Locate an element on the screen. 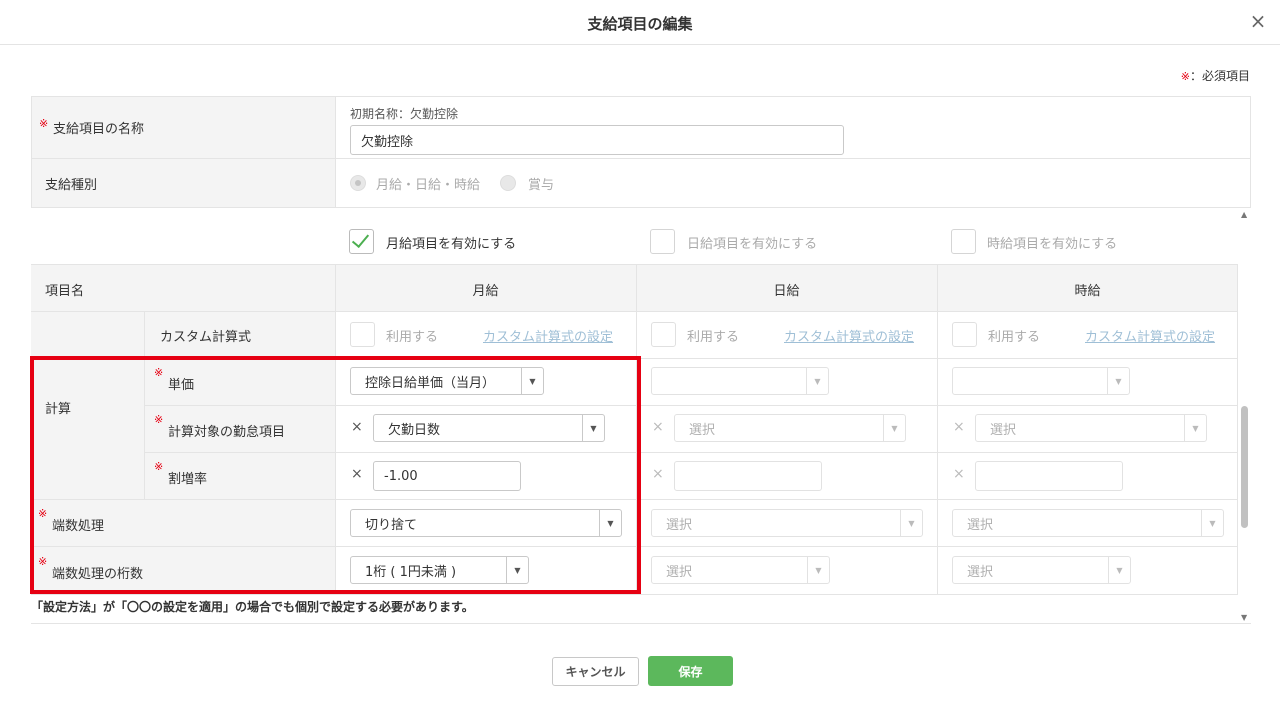 The height and width of the screenshot is (704, 1280). checkbox-custom-daily is located at coordinates (663, 334).